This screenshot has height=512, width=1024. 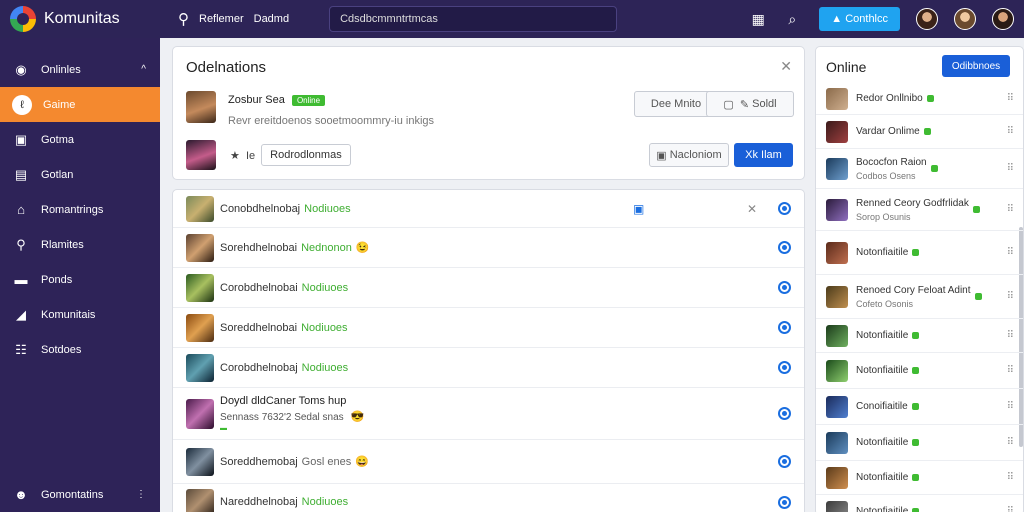 What do you see at coordinates (976, 66) in the screenshot?
I see `online-action-button: Odibbnoes` at bounding box center [976, 66].